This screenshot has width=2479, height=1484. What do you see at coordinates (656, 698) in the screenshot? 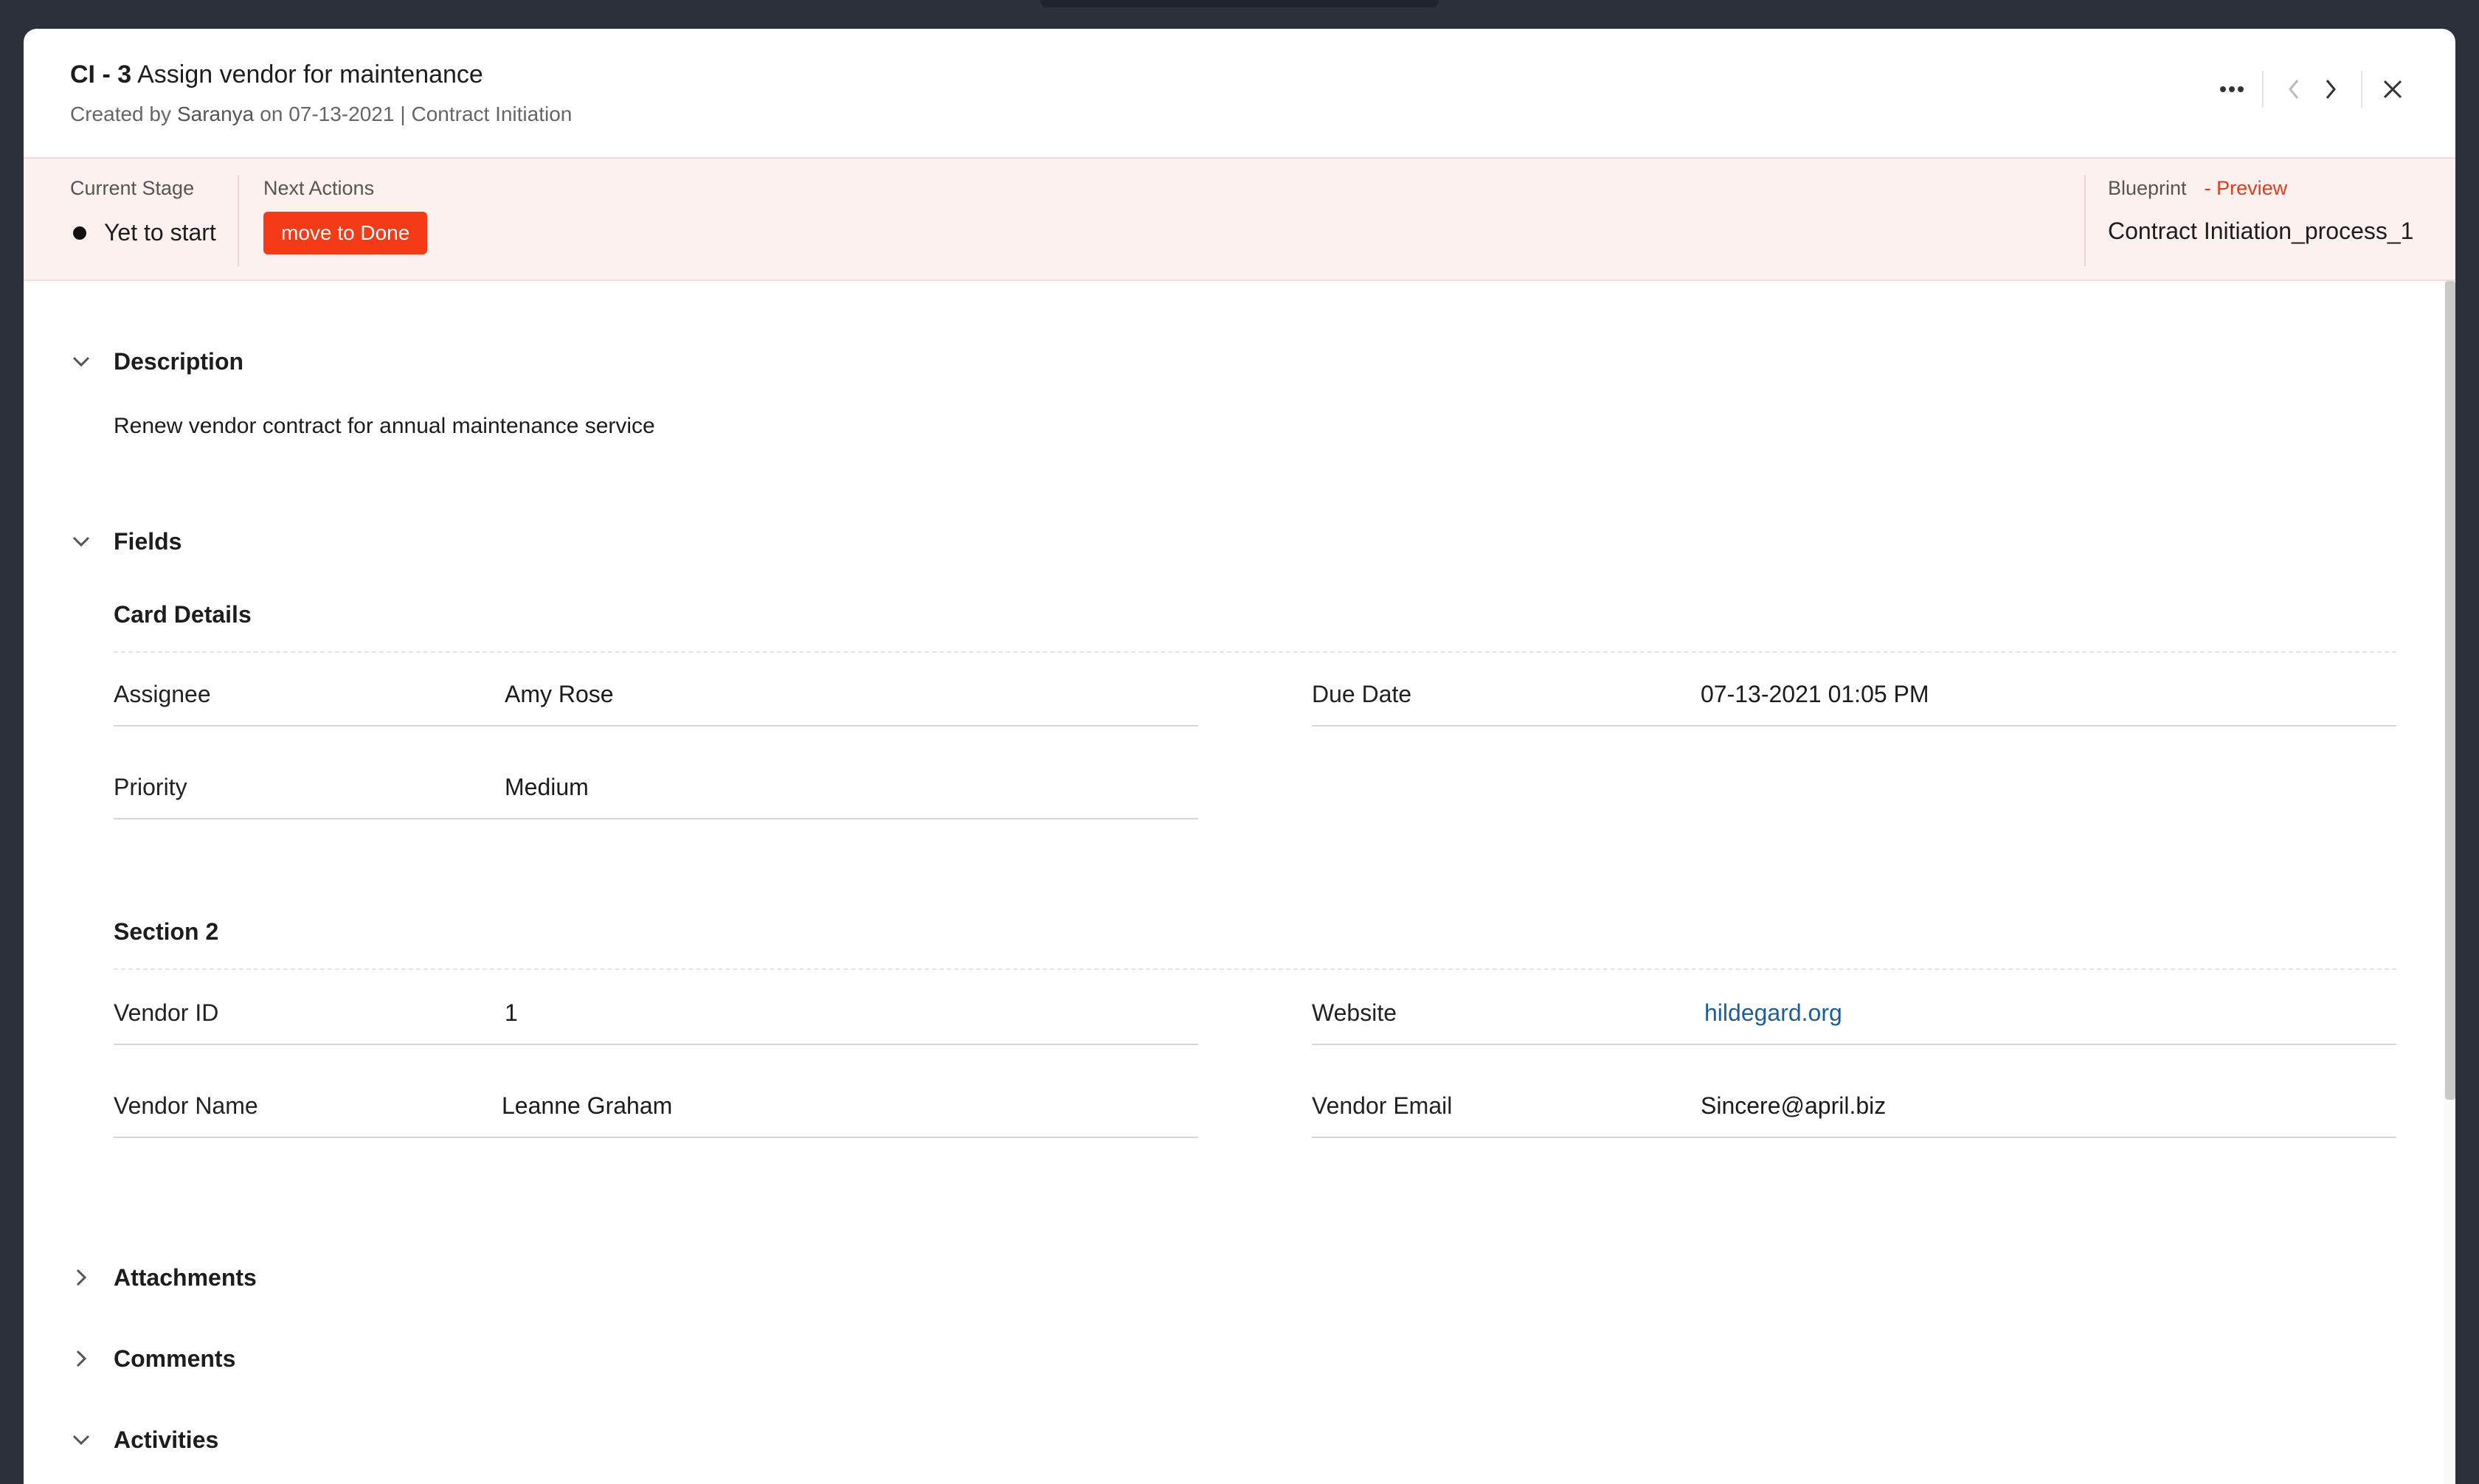
I see `assignee-field: Assignee Amy Rose` at bounding box center [656, 698].